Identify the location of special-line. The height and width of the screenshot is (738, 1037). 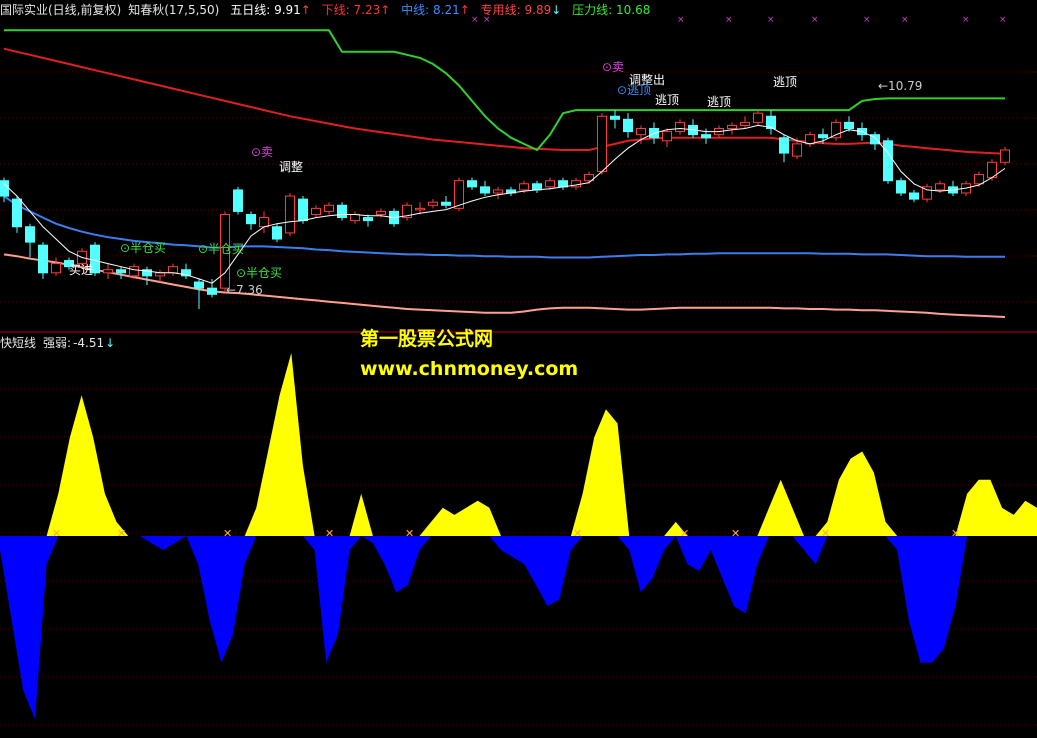
(504, 101).